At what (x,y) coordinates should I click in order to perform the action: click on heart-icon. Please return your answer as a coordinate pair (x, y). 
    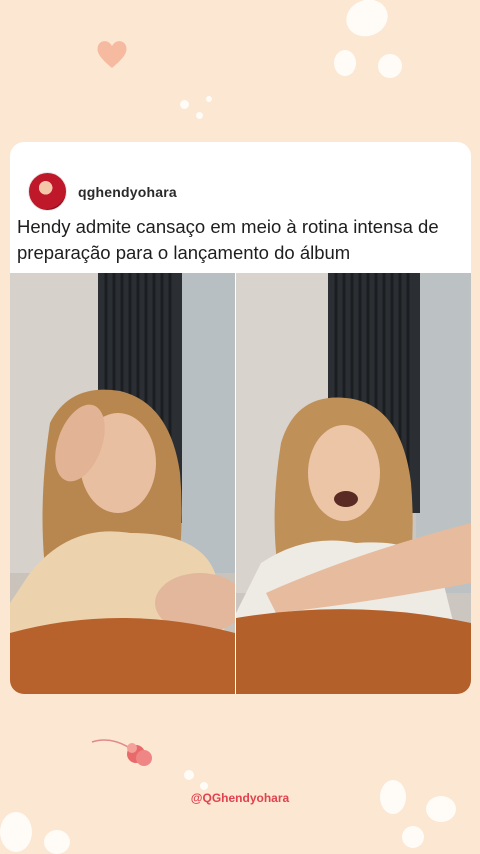
    Looking at the image, I should click on (112, 54).